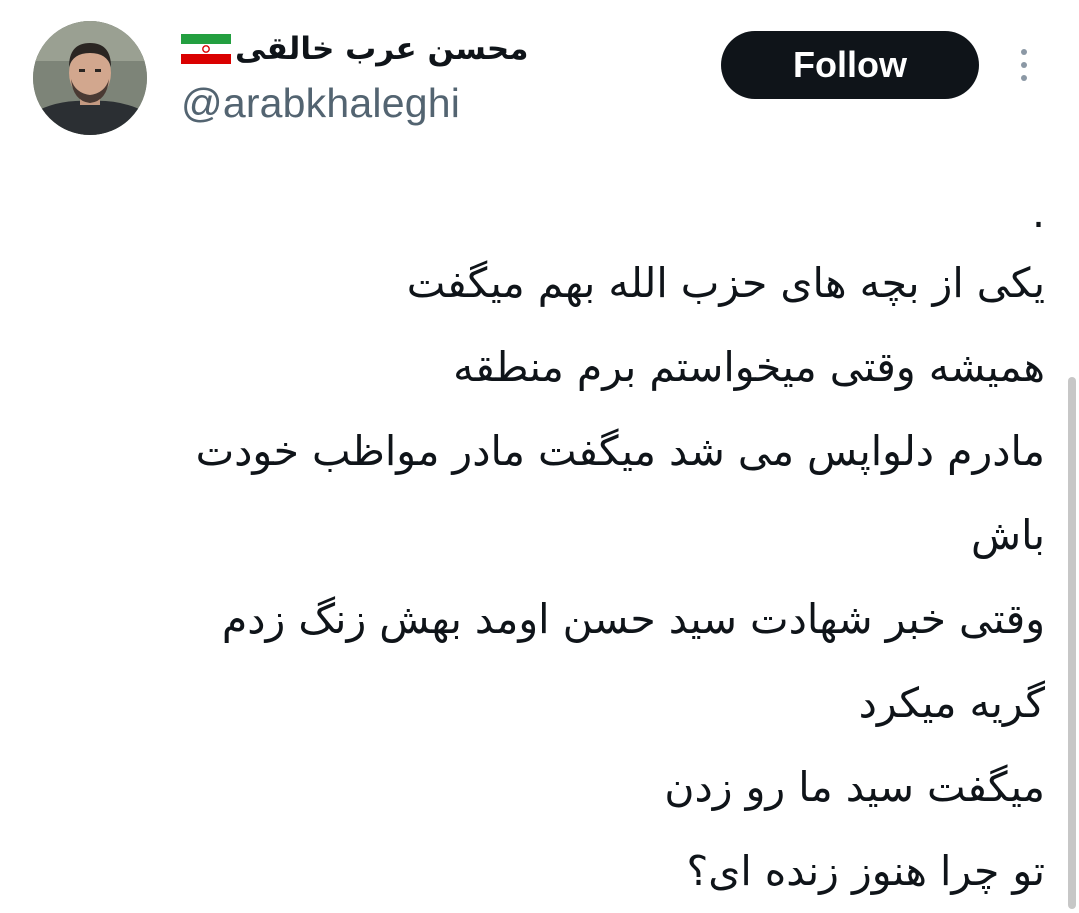 Image resolution: width=1079 pixels, height=913 pixels. What do you see at coordinates (382, 49) in the screenshot?
I see `author-display-name: محسن عرب خالقی` at bounding box center [382, 49].